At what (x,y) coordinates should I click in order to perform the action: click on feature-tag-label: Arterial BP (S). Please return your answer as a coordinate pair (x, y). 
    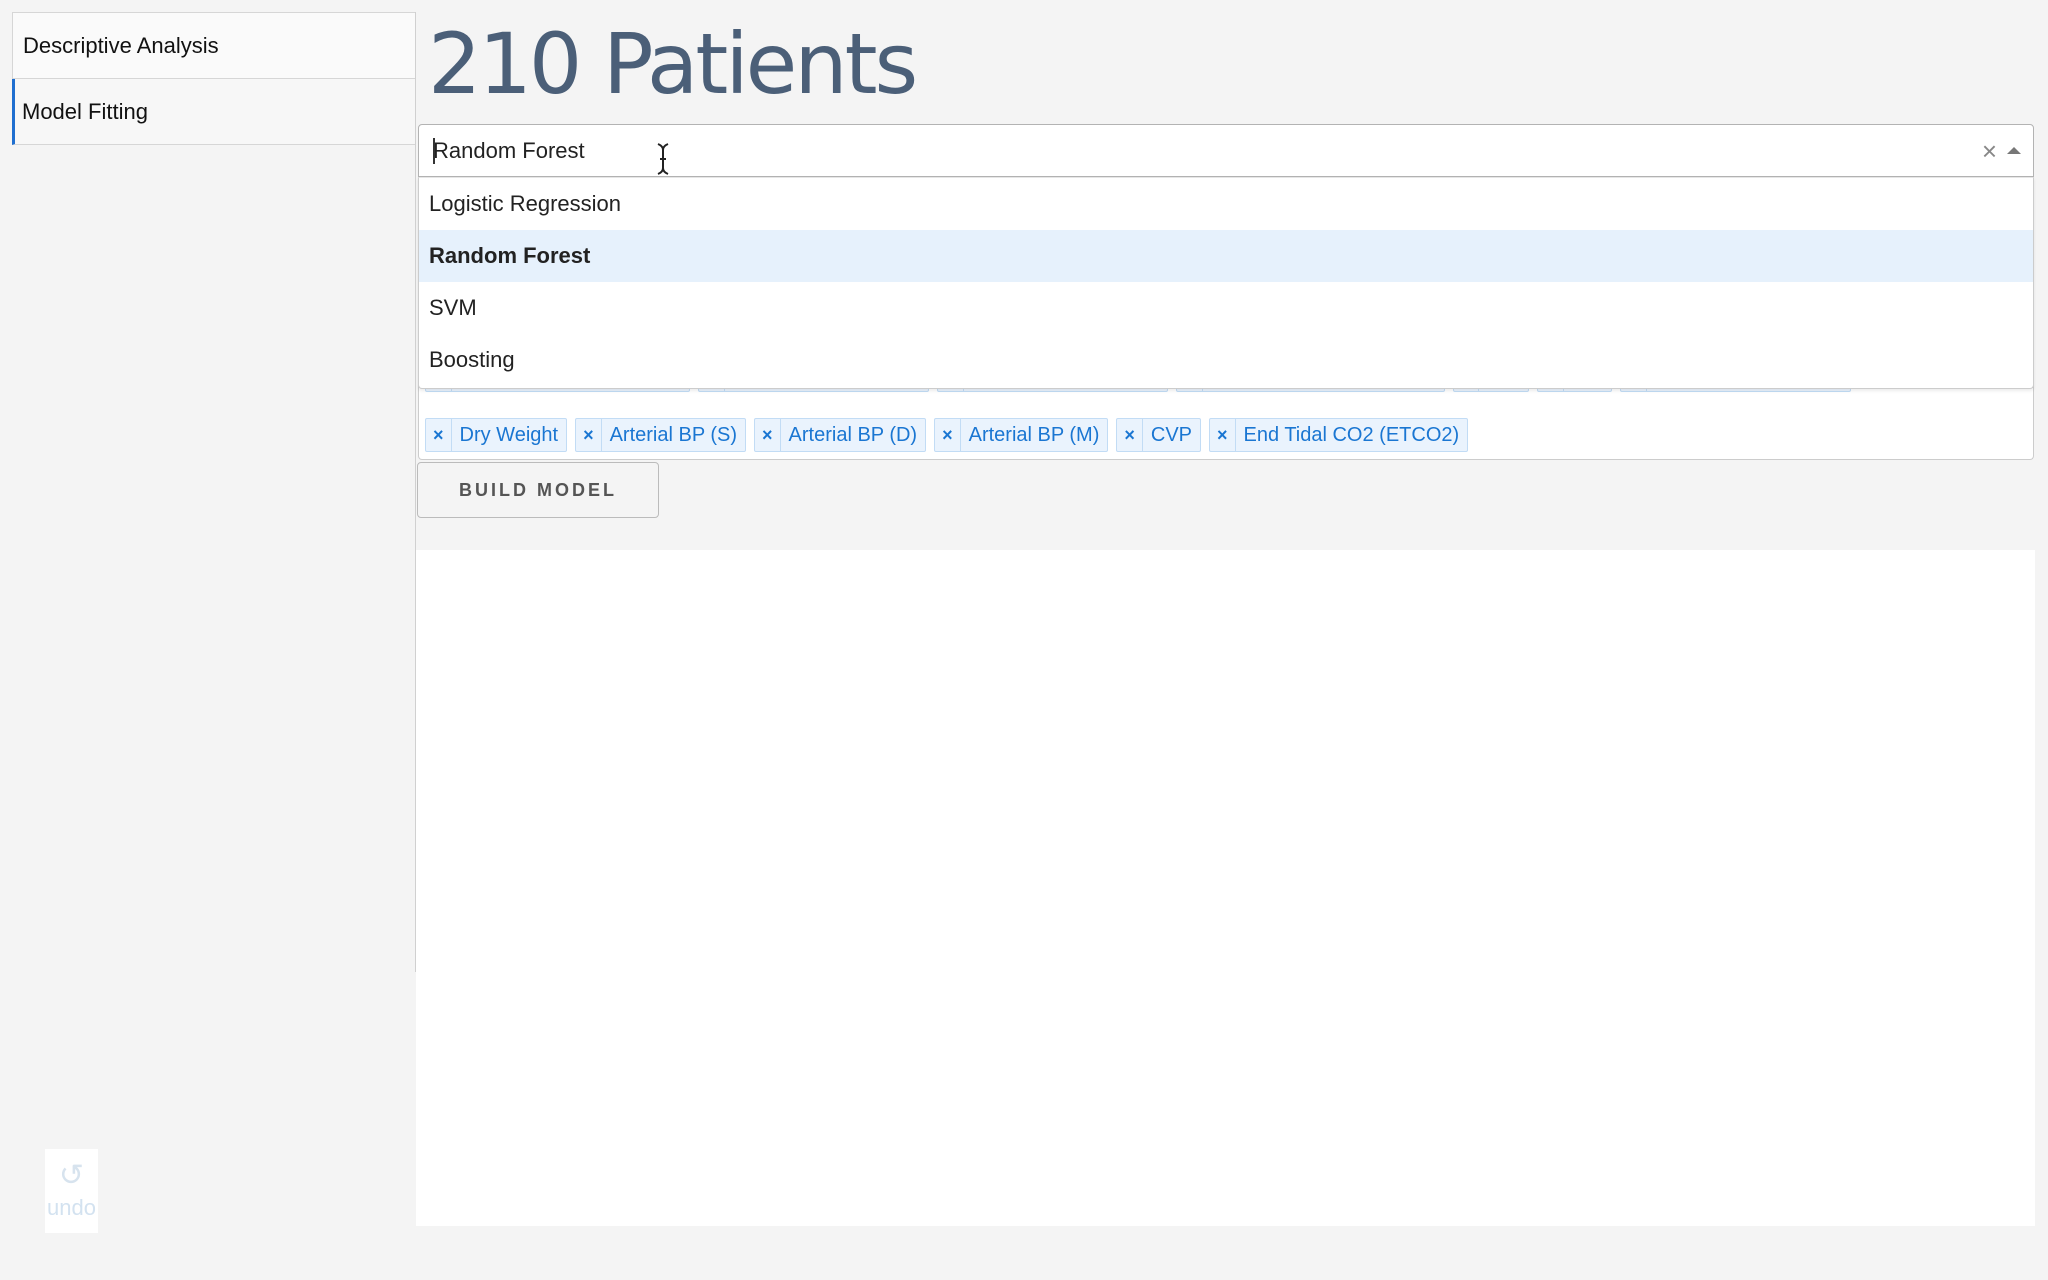
    Looking at the image, I should click on (673, 434).